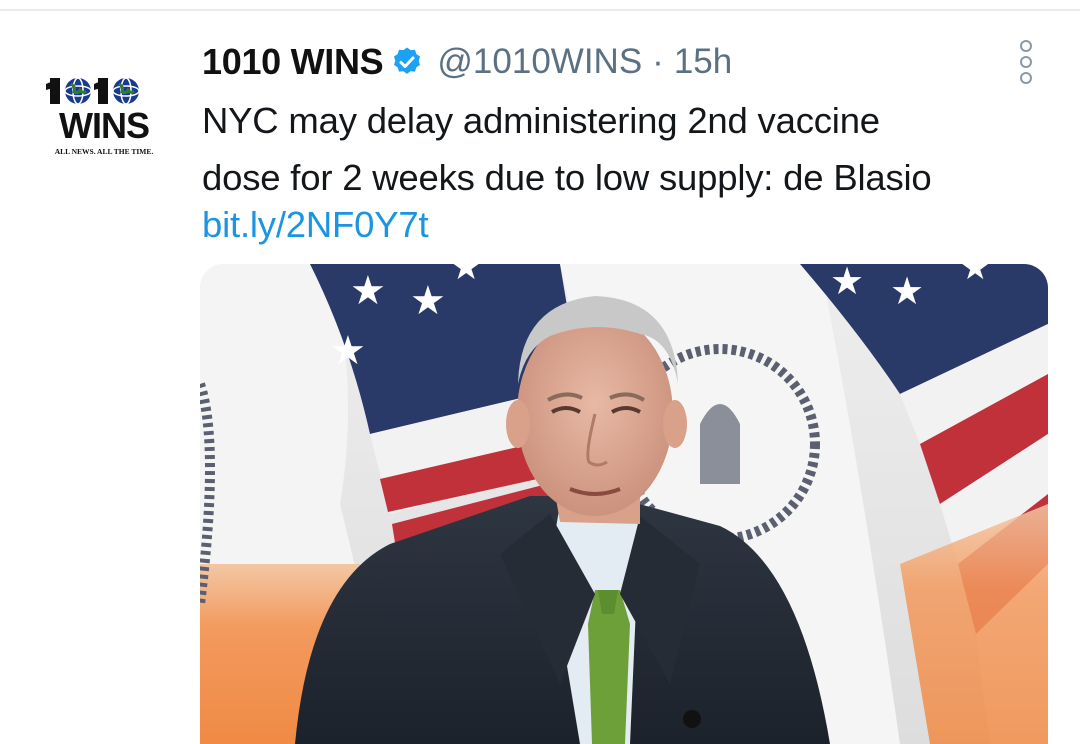 This screenshot has width=1080, height=744. I want to click on logo-wins: WINS, so click(104, 125).